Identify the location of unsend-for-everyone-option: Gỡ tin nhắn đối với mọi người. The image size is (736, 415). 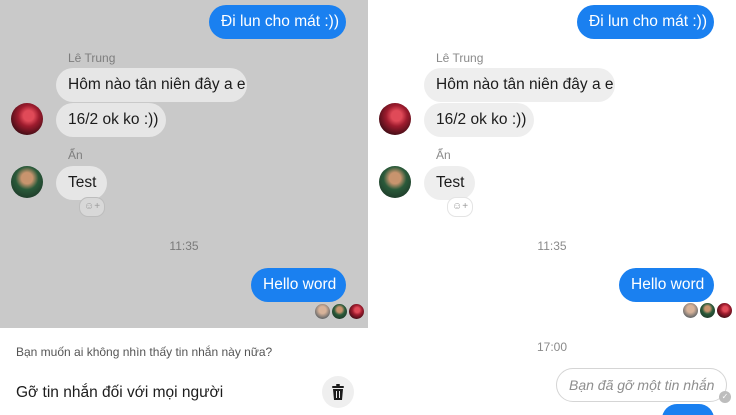
(119, 393).